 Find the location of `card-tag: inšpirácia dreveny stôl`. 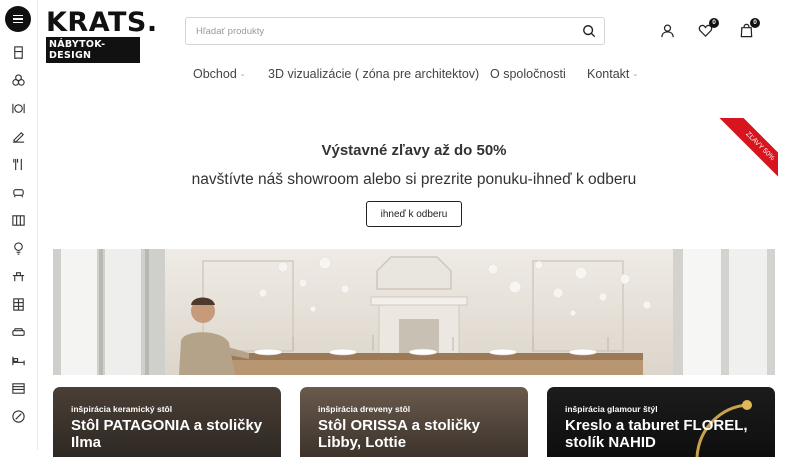

card-tag: inšpirácia dreveny stôl is located at coordinates (364, 409).